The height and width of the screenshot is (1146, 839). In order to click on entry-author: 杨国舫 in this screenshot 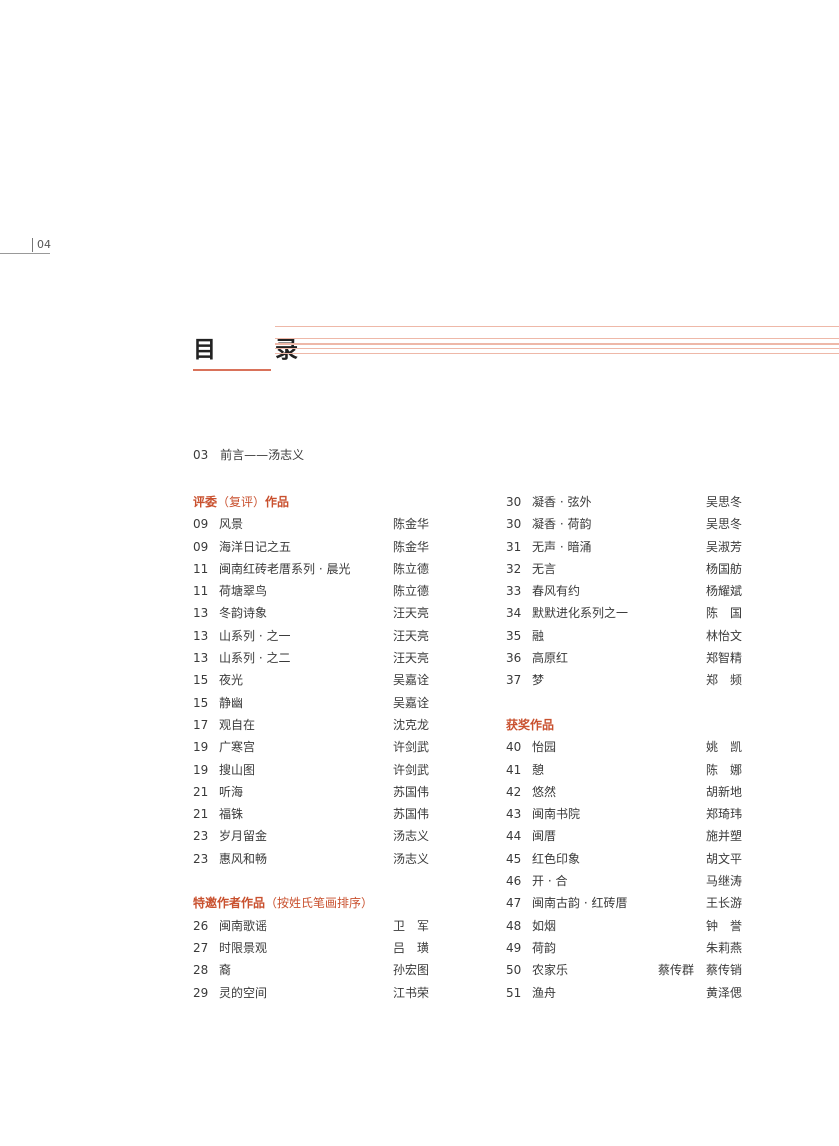, I will do `click(723, 568)`.